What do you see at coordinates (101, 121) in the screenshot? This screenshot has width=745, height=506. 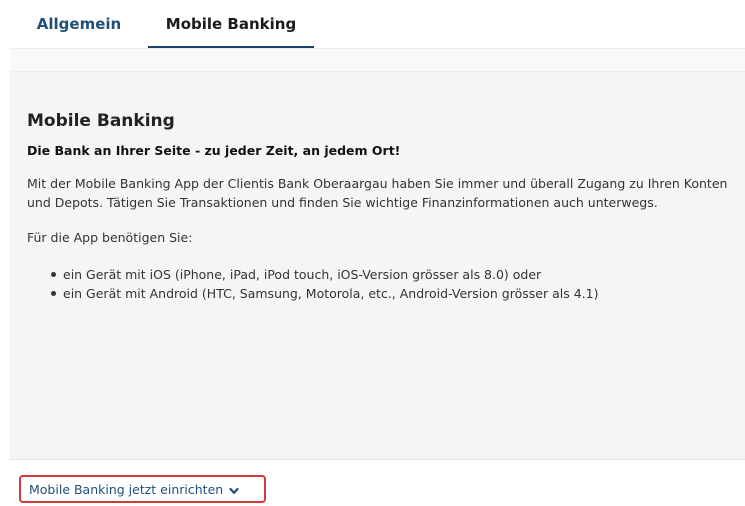 I see `page-title: Mobile Banking` at bounding box center [101, 121].